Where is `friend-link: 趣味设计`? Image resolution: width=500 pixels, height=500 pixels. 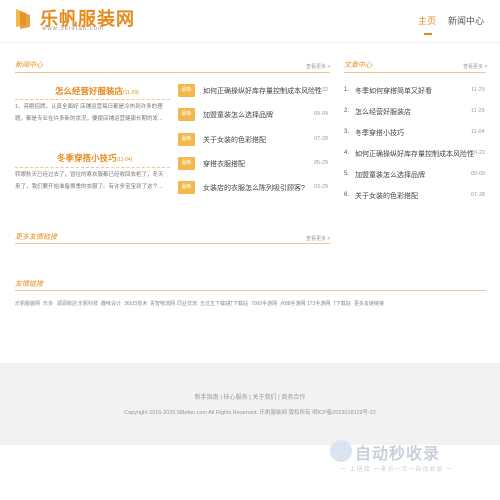
friend-link: 趣味设计 is located at coordinates (111, 303).